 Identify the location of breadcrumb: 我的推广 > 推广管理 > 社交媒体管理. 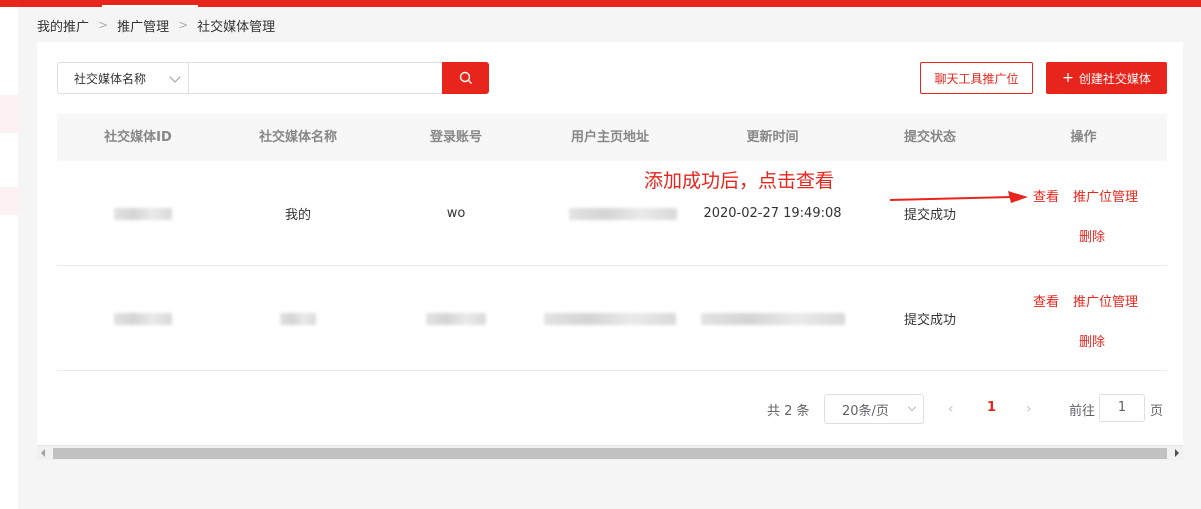
(156, 25).